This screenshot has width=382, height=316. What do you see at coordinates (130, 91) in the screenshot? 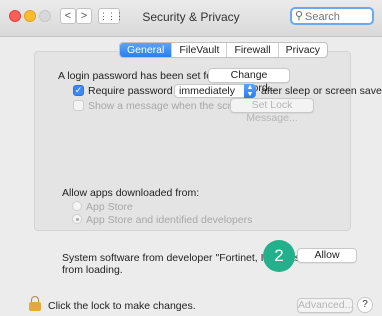
I see `require-password-label: Require password` at bounding box center [130, 91].